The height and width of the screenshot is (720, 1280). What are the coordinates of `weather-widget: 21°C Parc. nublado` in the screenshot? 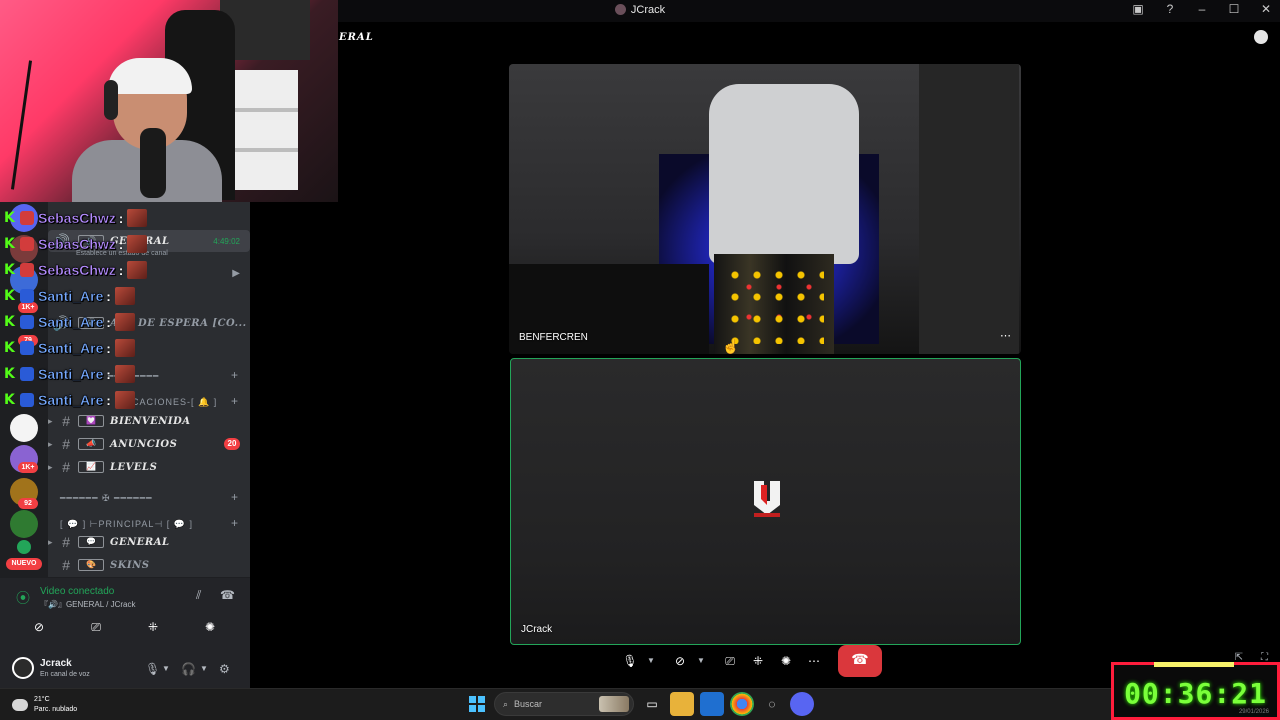 It's located at (44, 705).